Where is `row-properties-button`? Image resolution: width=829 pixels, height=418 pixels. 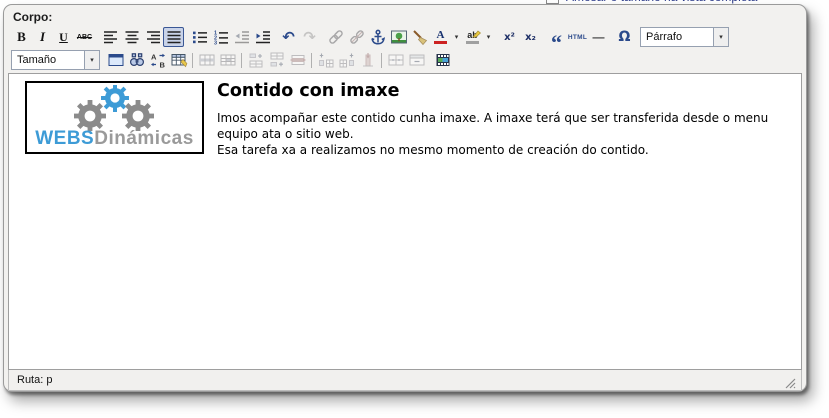
row-properties-button is located at coordinates (206, 60).